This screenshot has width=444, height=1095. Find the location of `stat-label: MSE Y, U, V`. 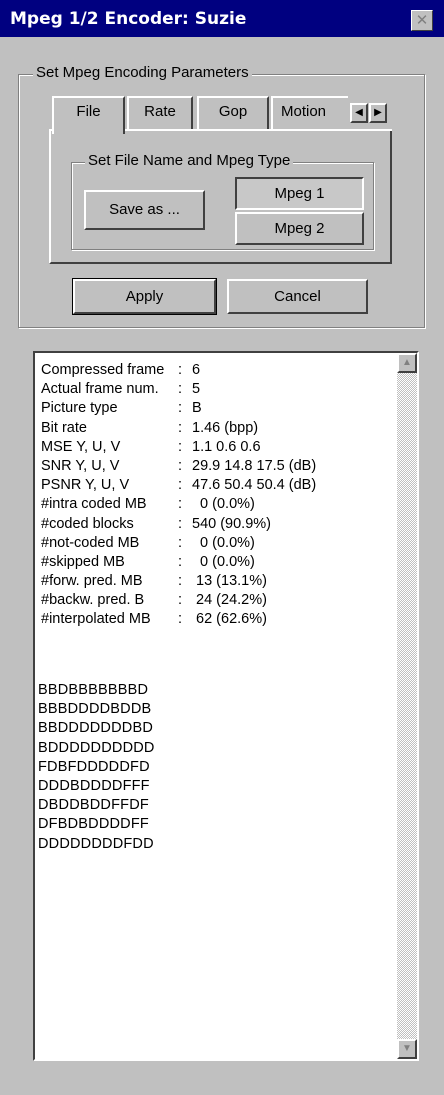

stat-label: MSE Y, U, V is located at coordinates (81, 446).